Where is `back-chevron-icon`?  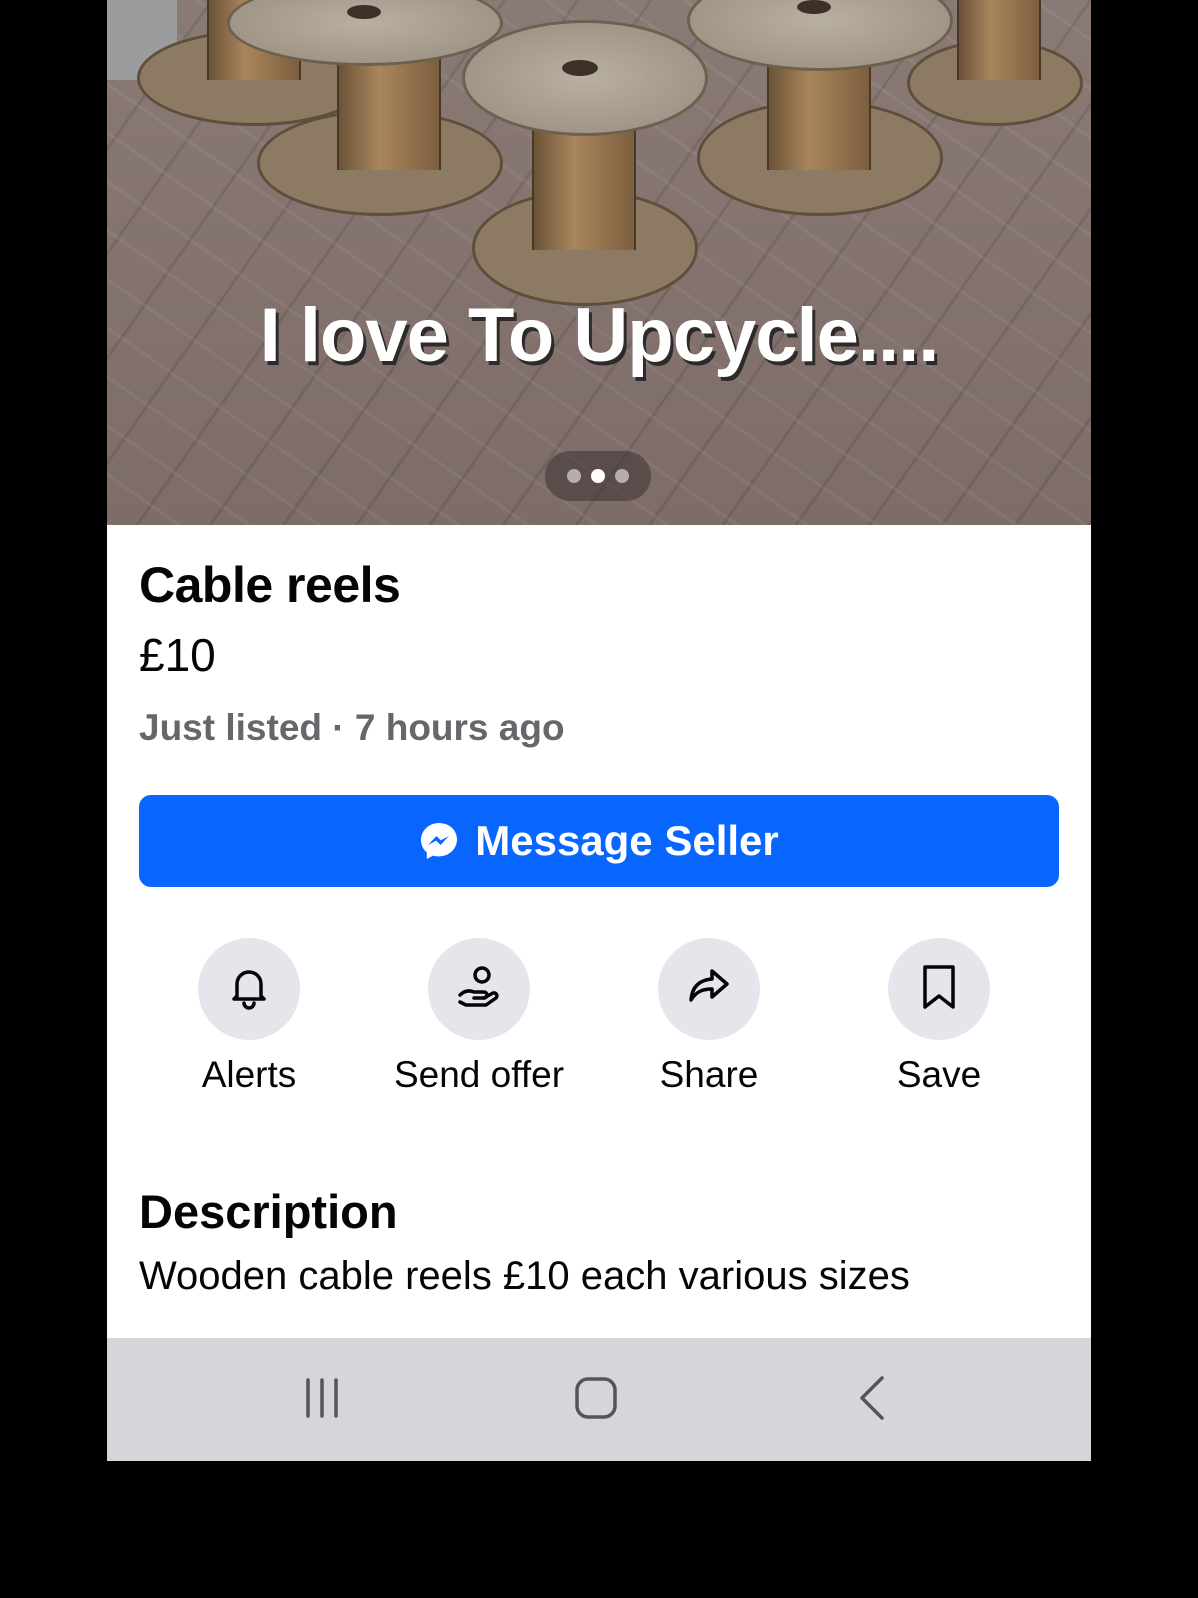 back-chevron-icon is located at coordinates (872, 1400).